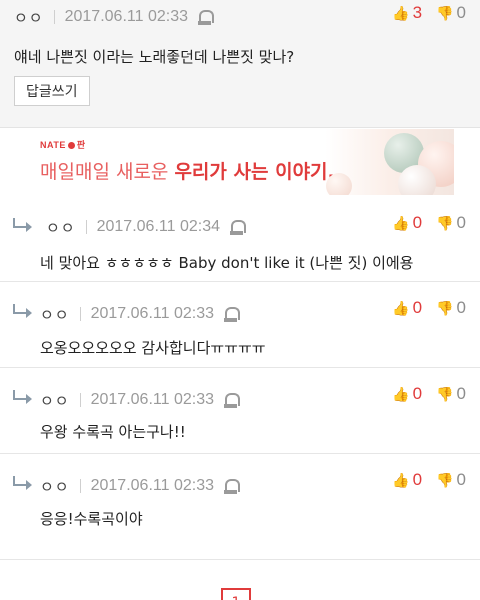  I want to click on upvote-button: 👍 3, so click(407, 13).